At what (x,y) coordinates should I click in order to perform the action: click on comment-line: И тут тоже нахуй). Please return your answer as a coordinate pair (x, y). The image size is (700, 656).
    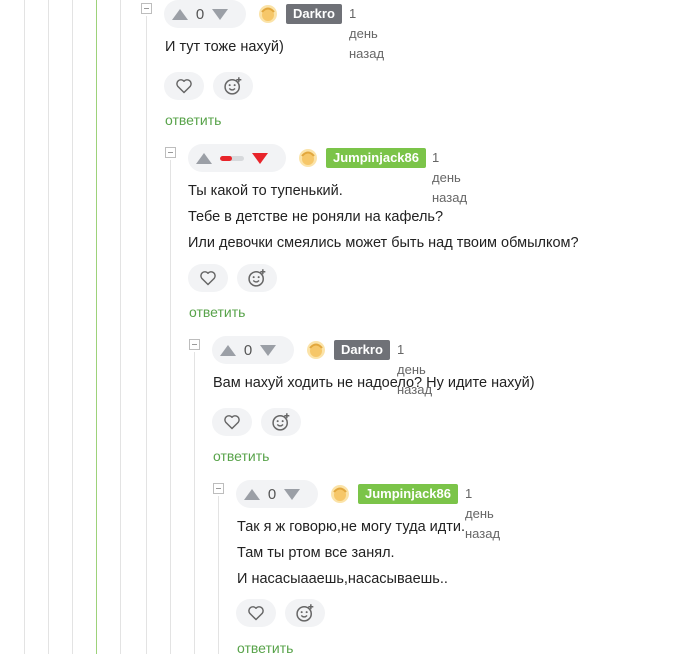
    Looking at the image, I should click on (224, 47).